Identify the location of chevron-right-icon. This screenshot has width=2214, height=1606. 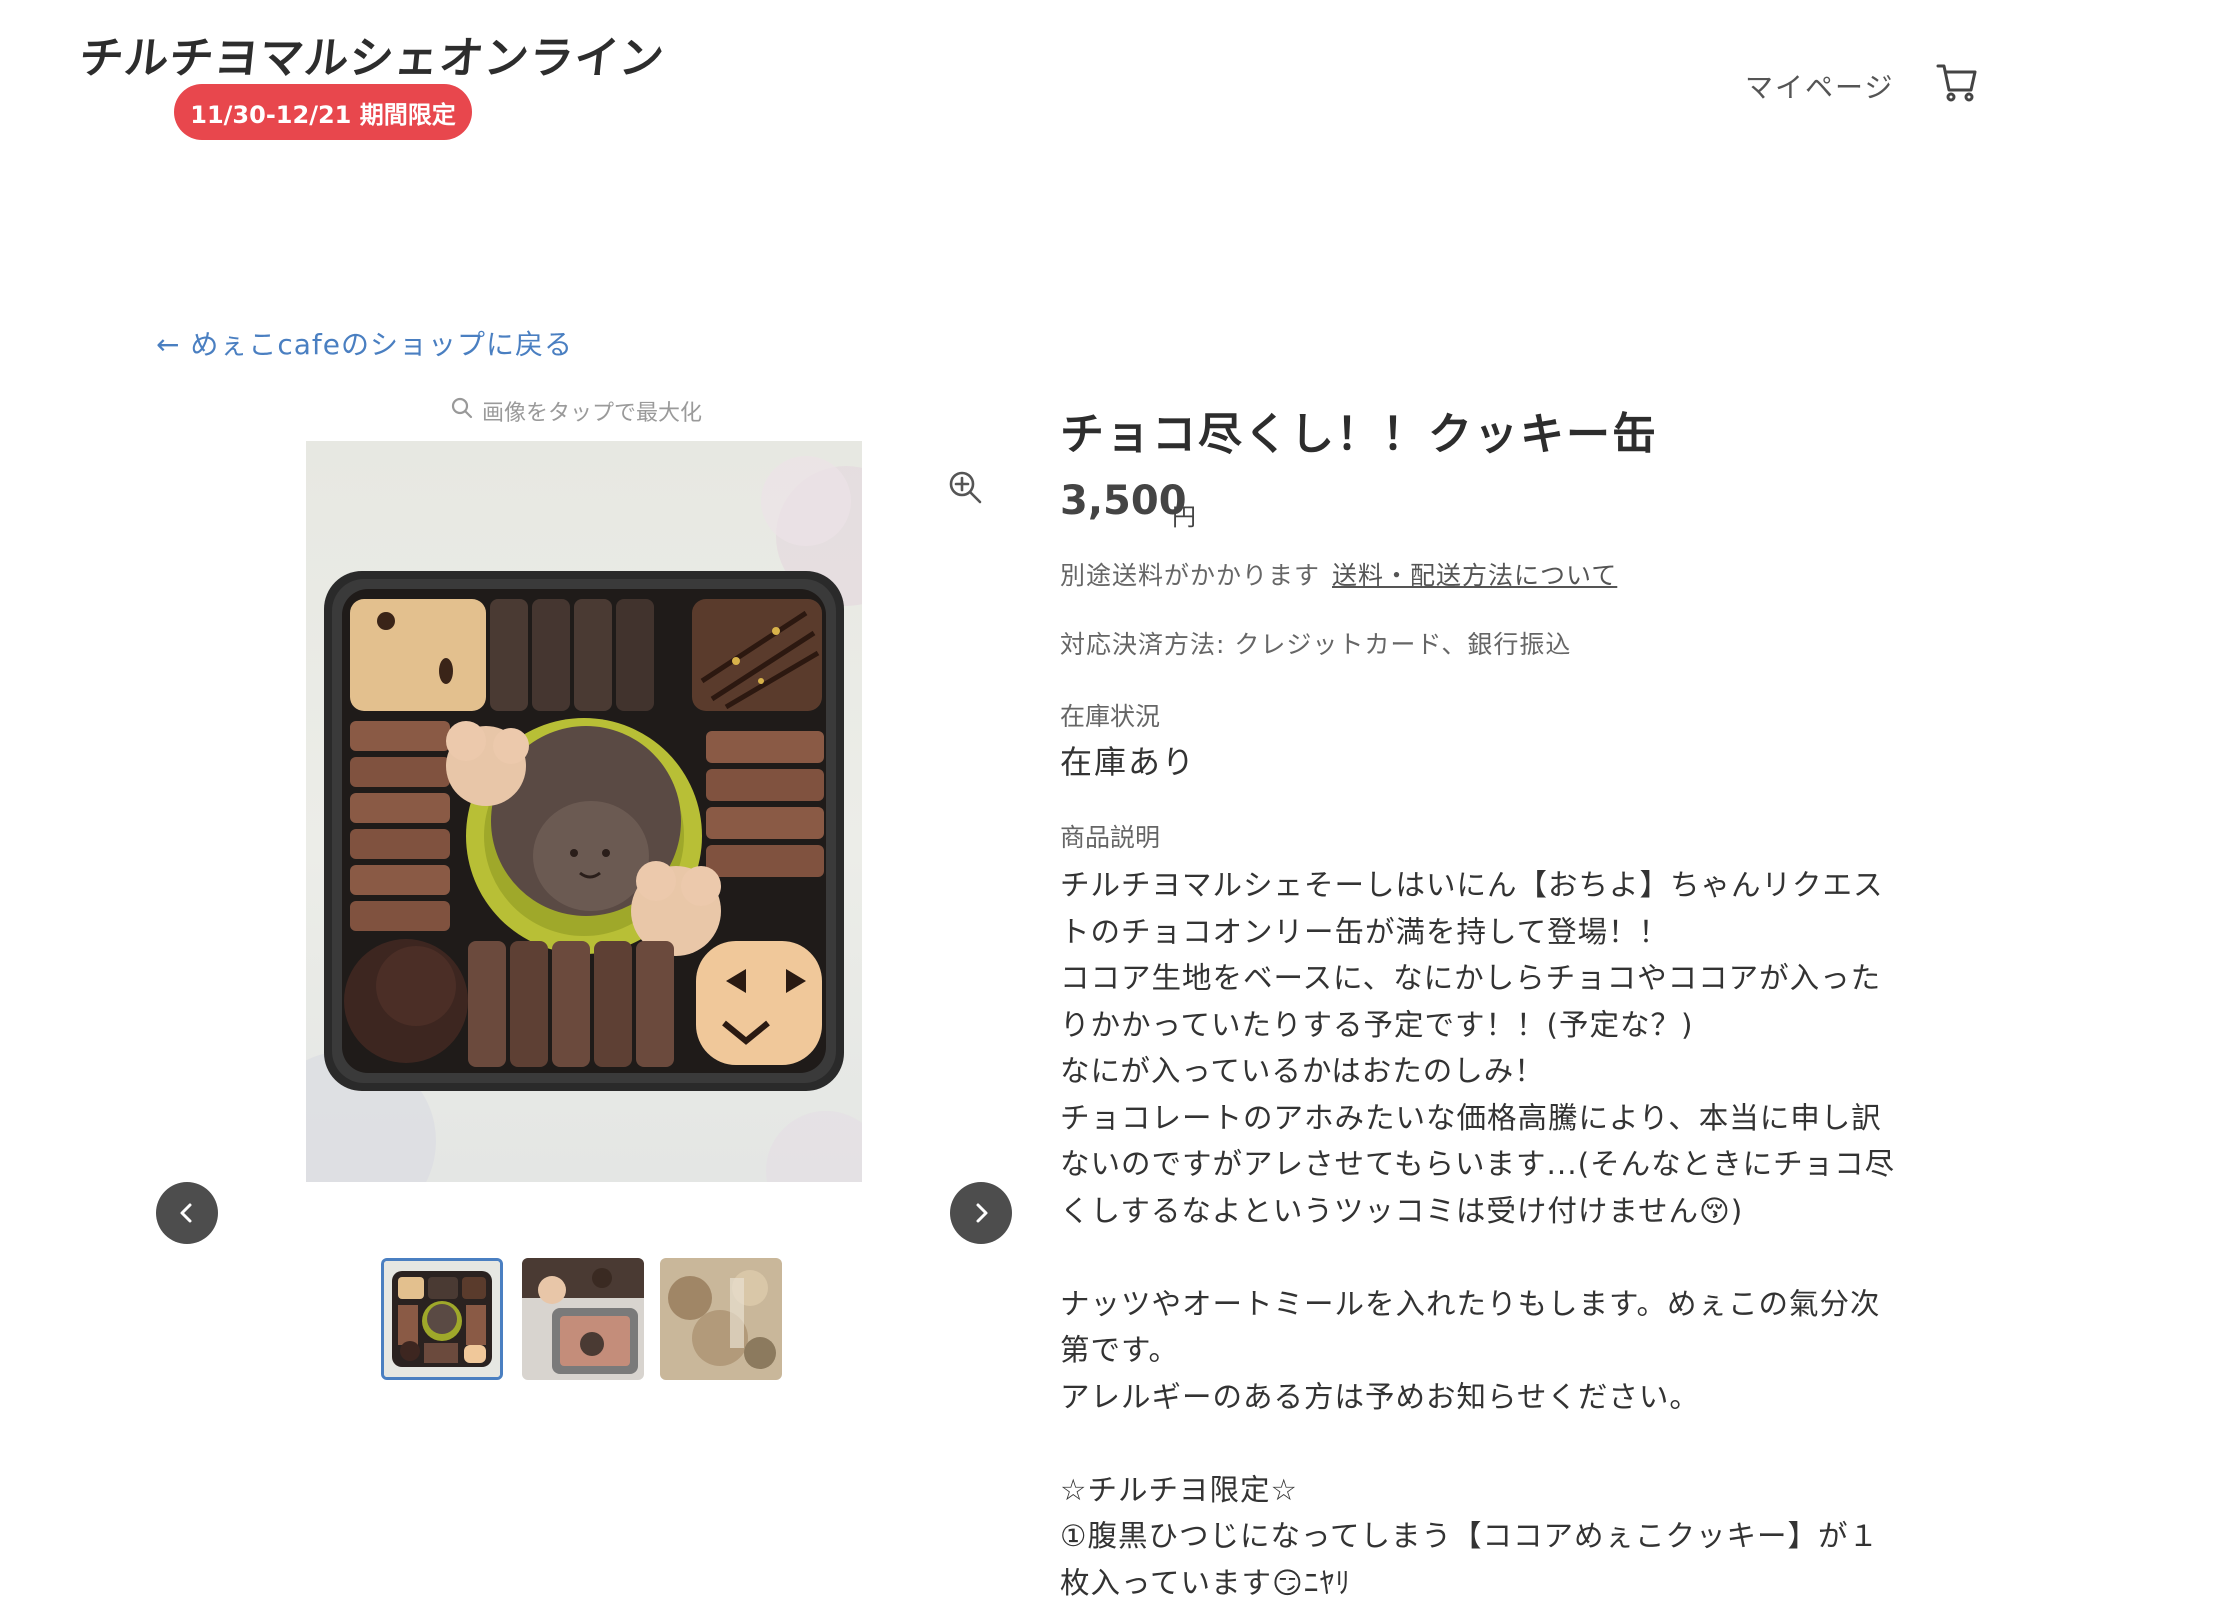
(981, 1213).